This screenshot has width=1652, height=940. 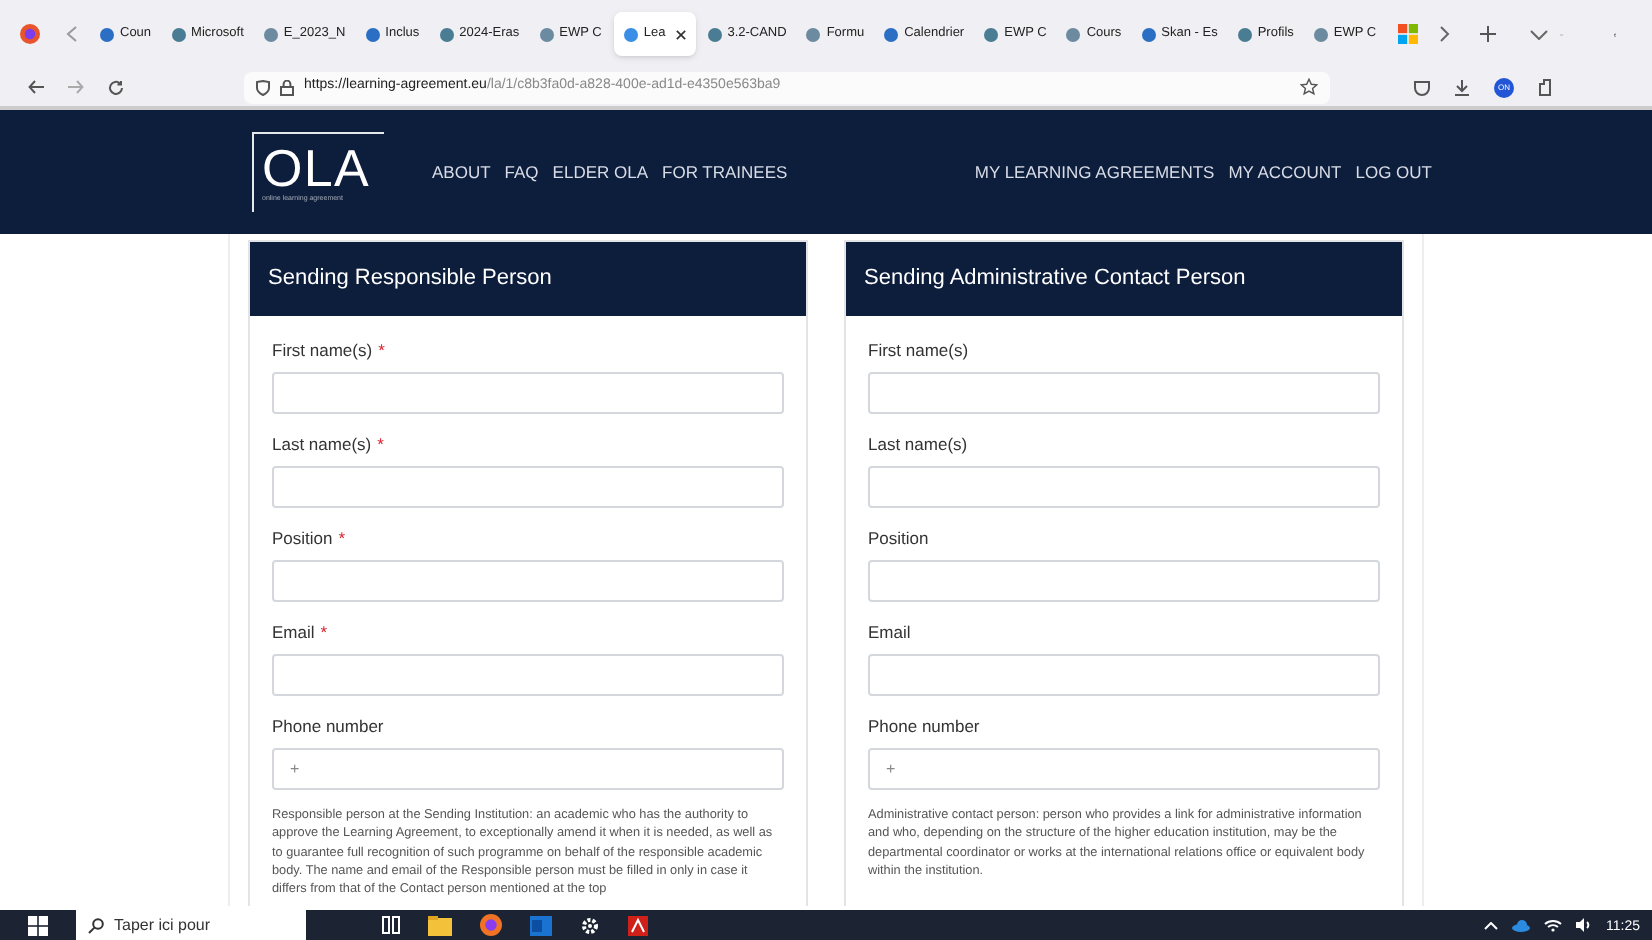 What do you see at coordinates (191, 925) in the screenshot?
I see `taskbar-search-field: Taper ici pour` at bounding box center [191, 925].